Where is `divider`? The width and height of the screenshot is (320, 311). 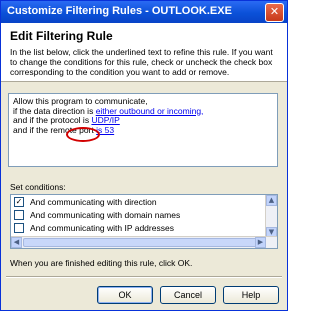
divider is located at coordinates (144, 277).